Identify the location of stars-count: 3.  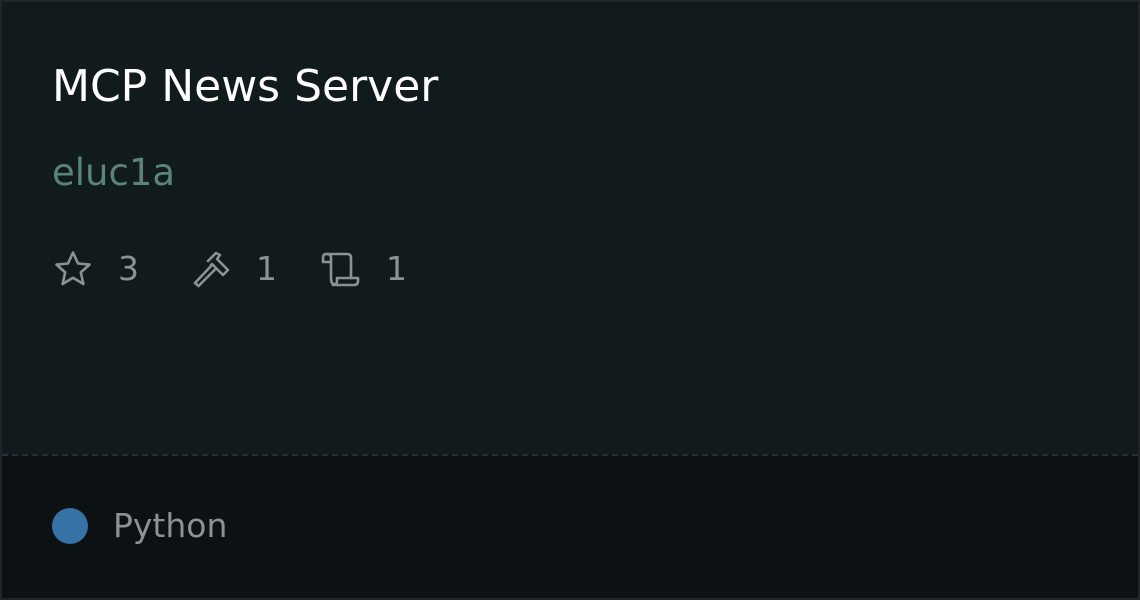
(128, 268).